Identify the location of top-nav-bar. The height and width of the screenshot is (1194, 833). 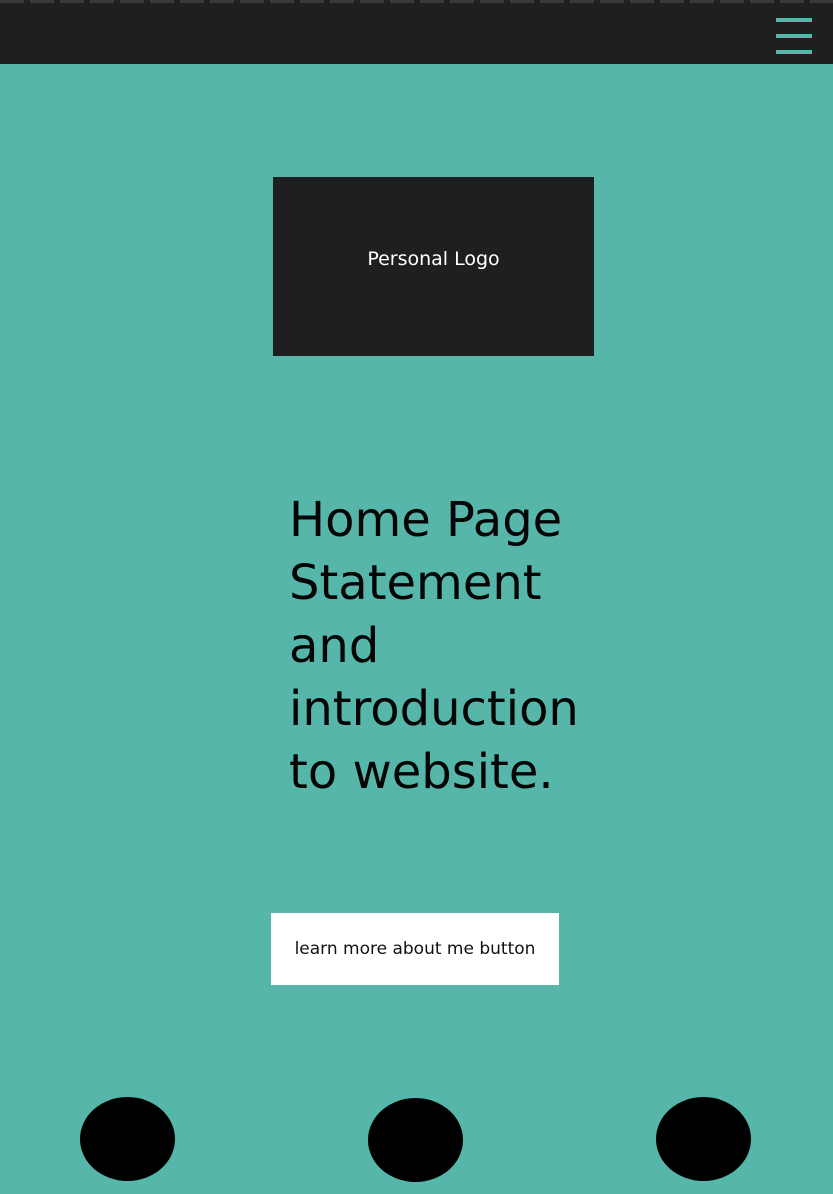
(416, 32).